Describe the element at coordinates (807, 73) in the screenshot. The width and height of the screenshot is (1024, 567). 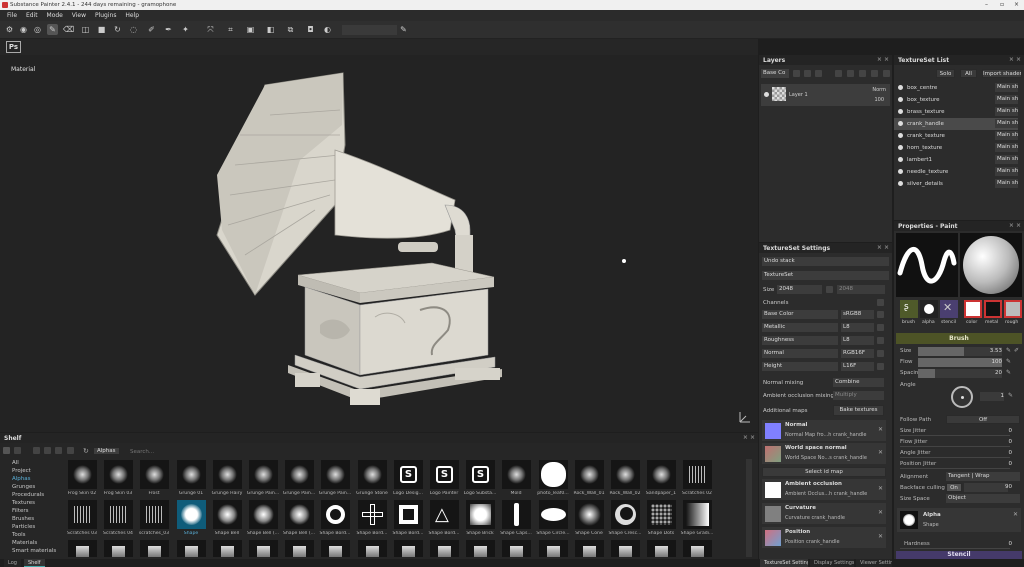
I see `add-fill-layer-icon` at that location.